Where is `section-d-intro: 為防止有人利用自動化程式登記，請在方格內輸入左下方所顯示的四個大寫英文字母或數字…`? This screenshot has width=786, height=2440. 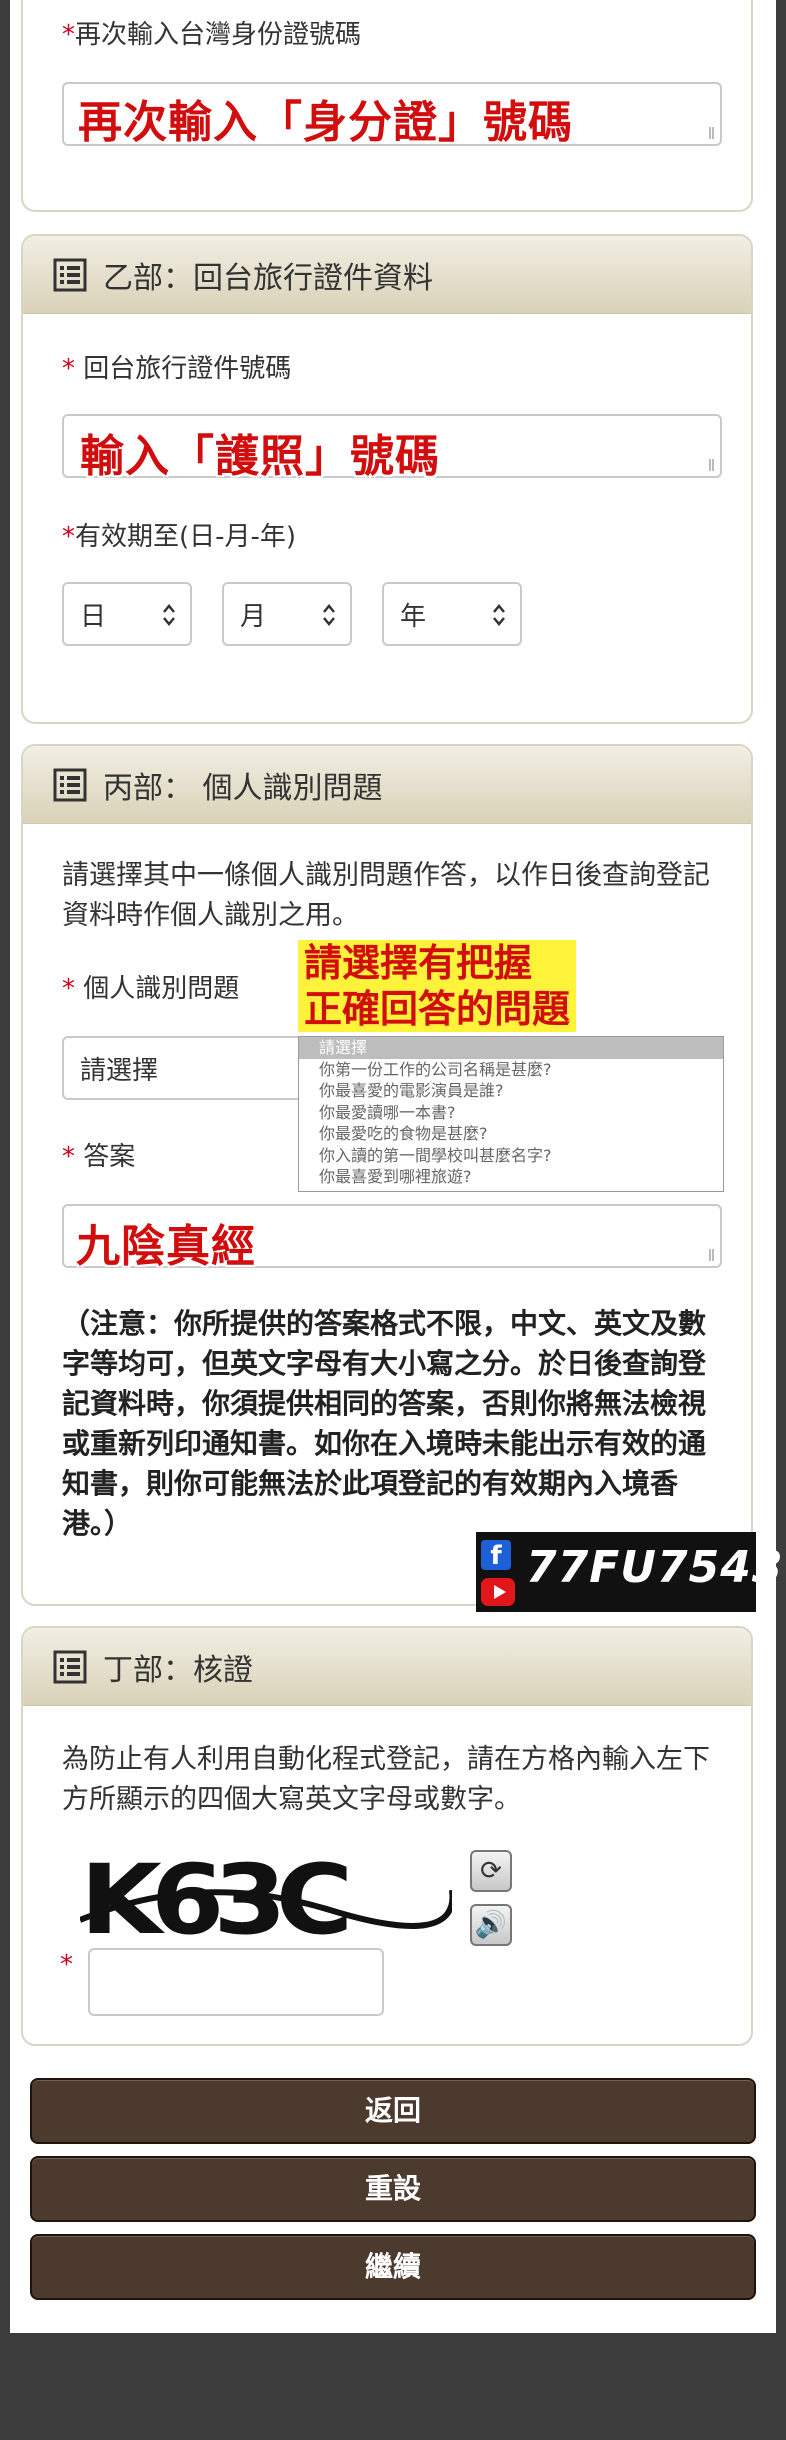
section-d-intro: 為防止有人利用自動化程式登記，請在方格內輸入左下方所顯示的四個大寫英文字母或數字… is located at coordinates (386, 1779).